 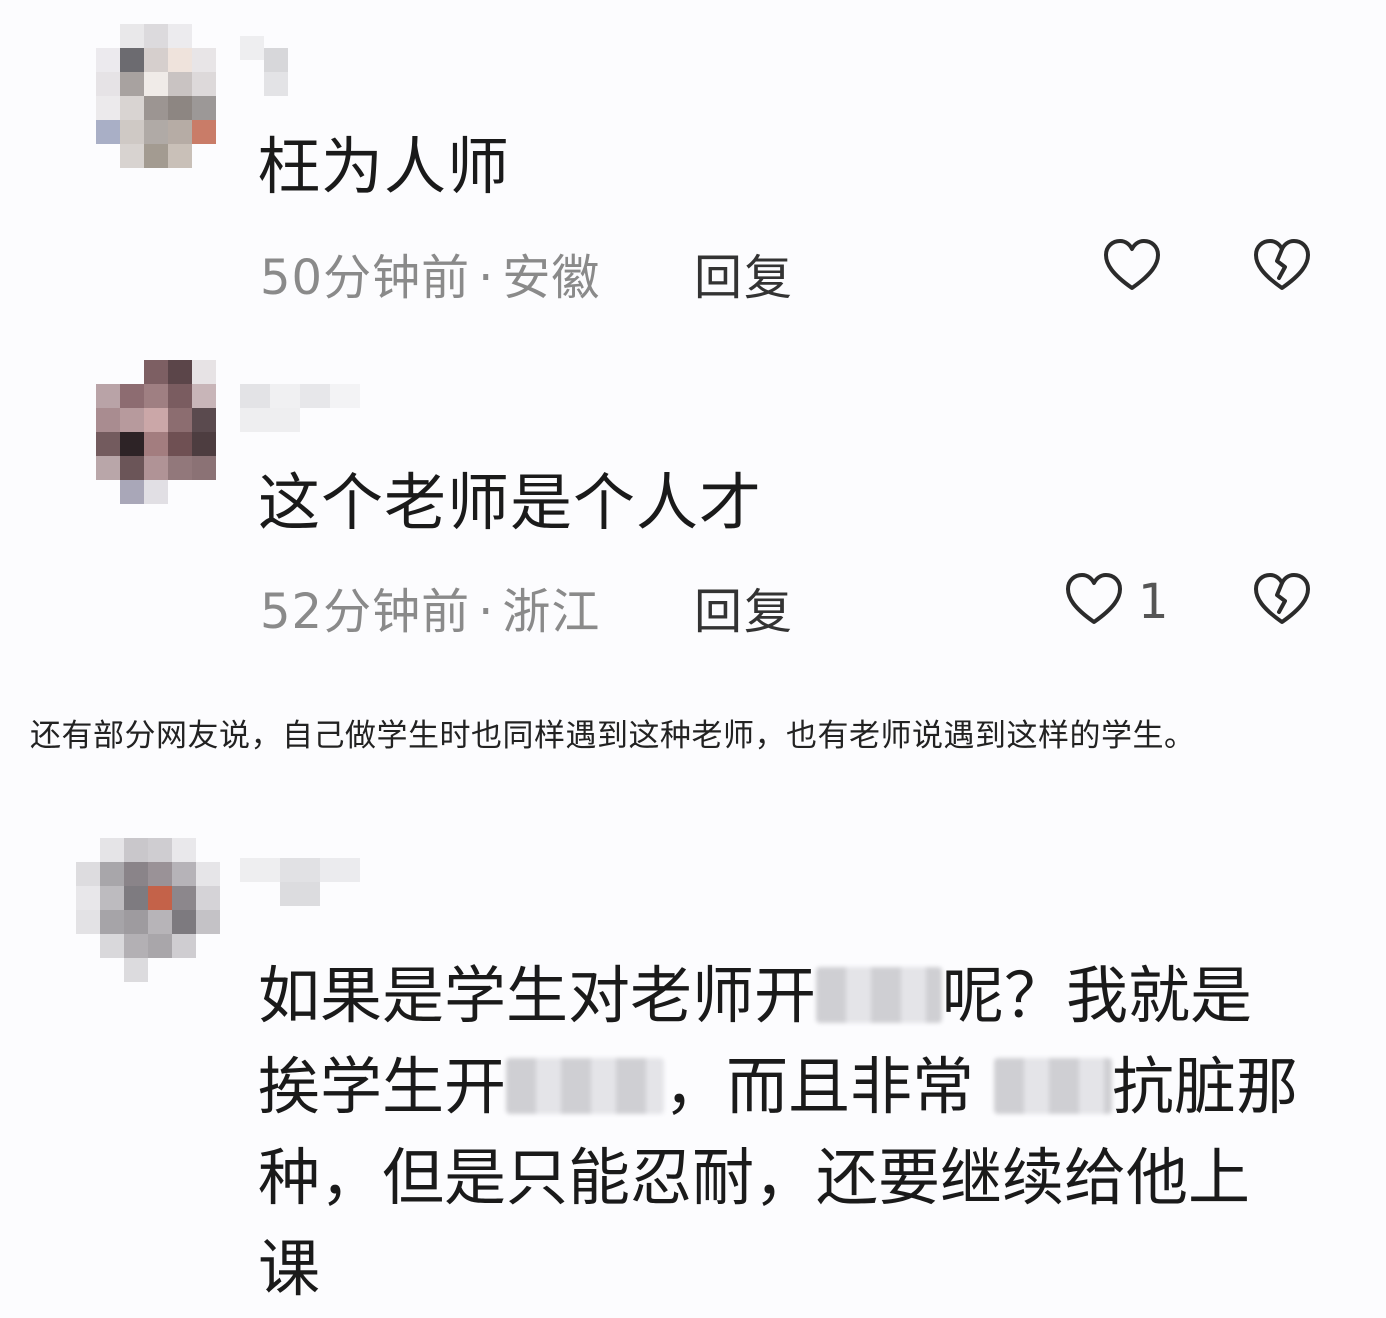 I want to click on comment-meta: 52分钟前 · 浙江, so click(x=430, y=607).